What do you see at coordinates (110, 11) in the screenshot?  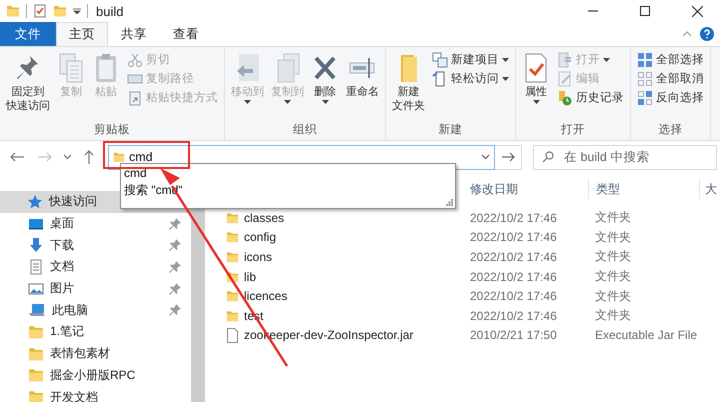 I see `window-title: build` at bounding box center [110, 11].